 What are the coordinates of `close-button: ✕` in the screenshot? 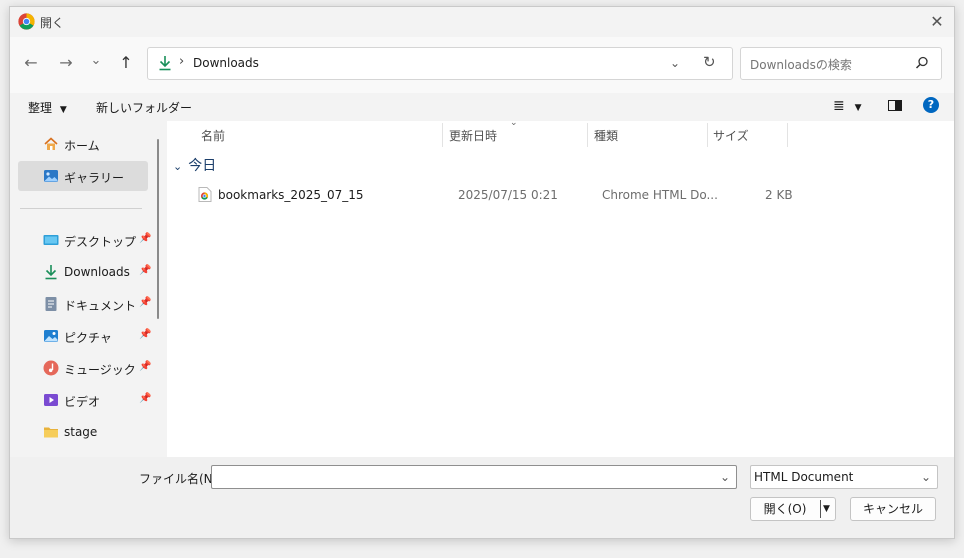 It's located at (937, 22).